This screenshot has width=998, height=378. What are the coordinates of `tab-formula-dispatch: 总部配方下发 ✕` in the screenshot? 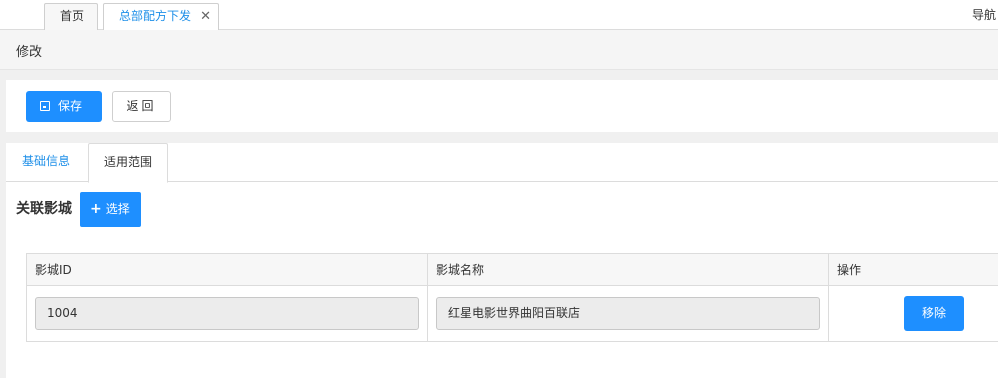 It's located at (161, 16).